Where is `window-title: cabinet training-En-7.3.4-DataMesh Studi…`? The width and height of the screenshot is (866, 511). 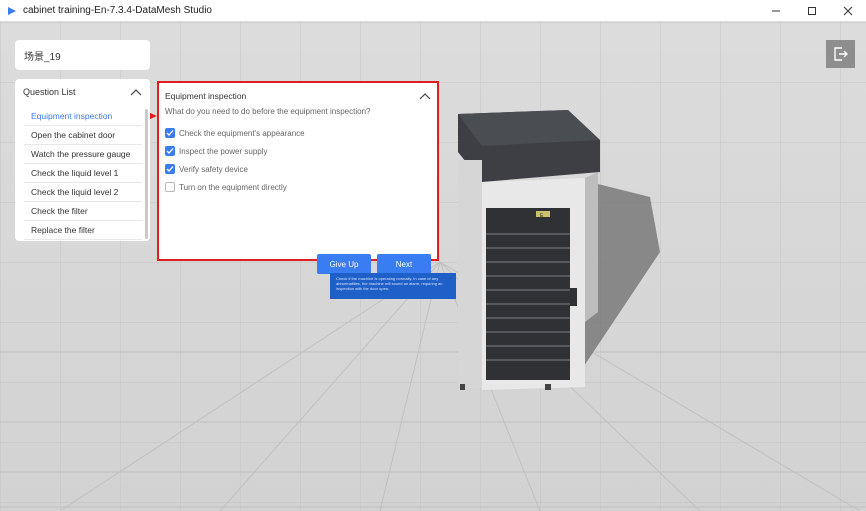
window-title: cabinet training-En-7.3.4-DataMesh Studi… is located at coordinates (117, 10).